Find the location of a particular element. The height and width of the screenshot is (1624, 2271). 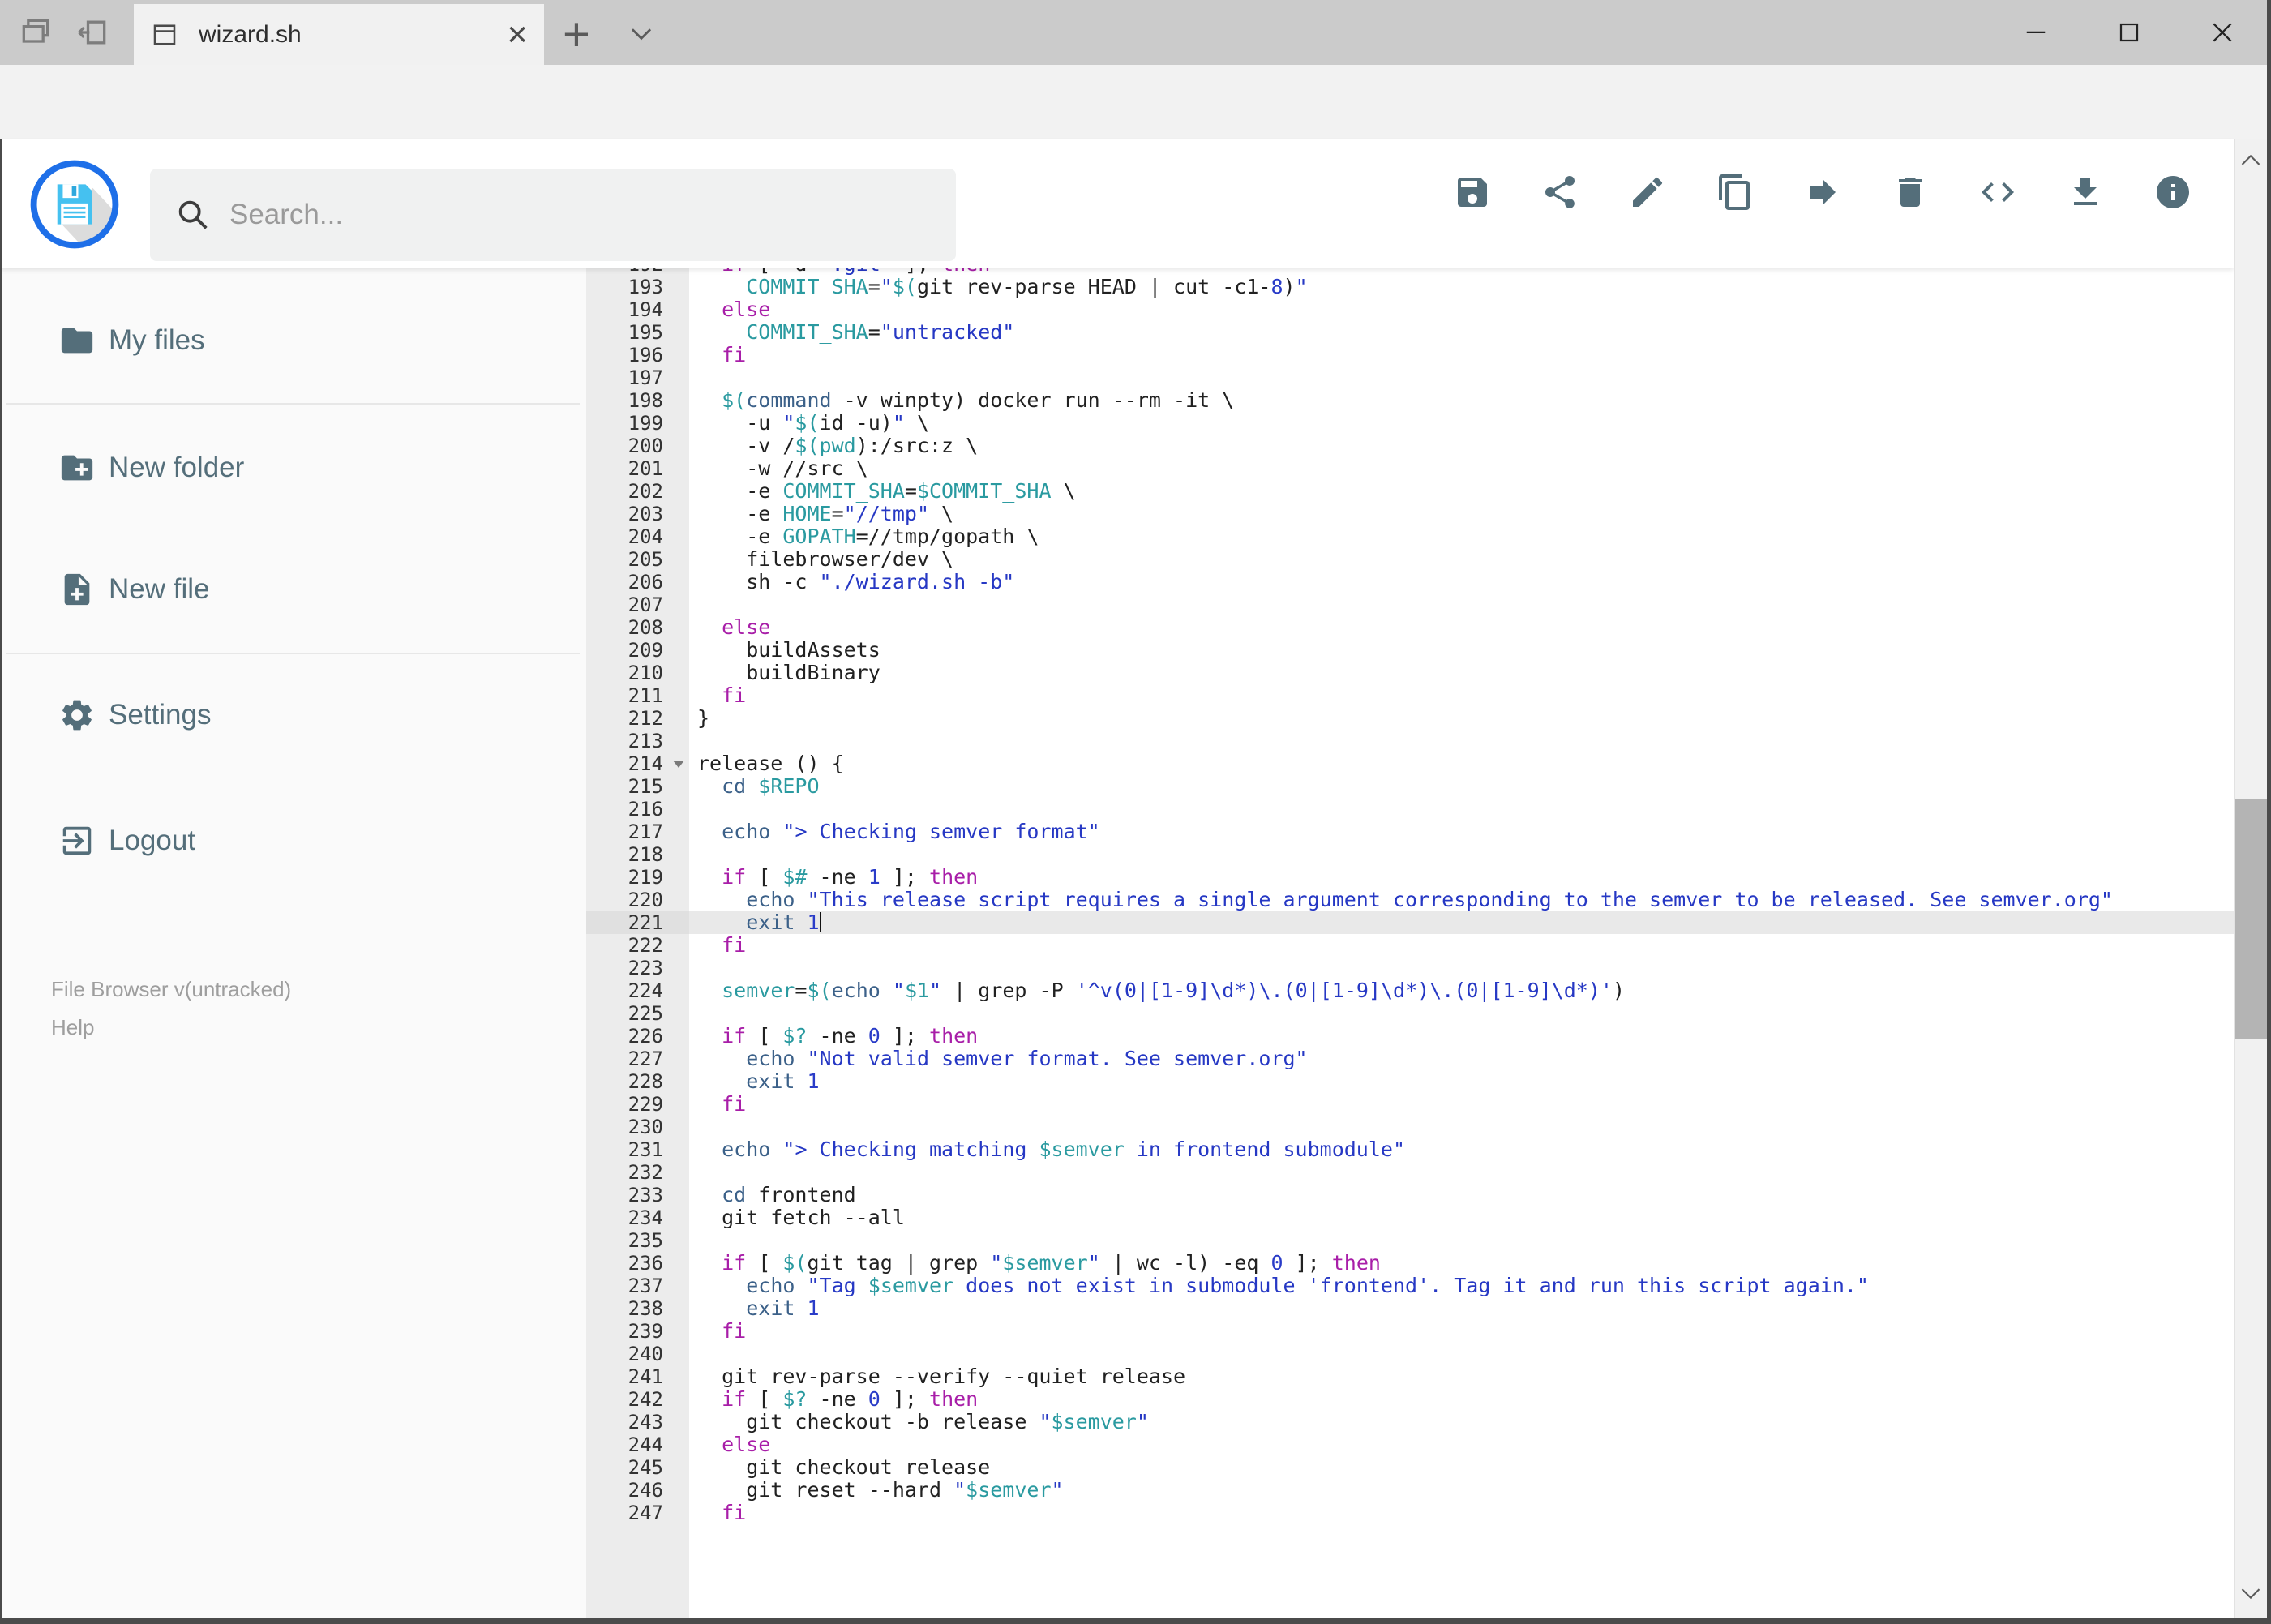

line-number: 234 is located at coordinates (637, 1217).